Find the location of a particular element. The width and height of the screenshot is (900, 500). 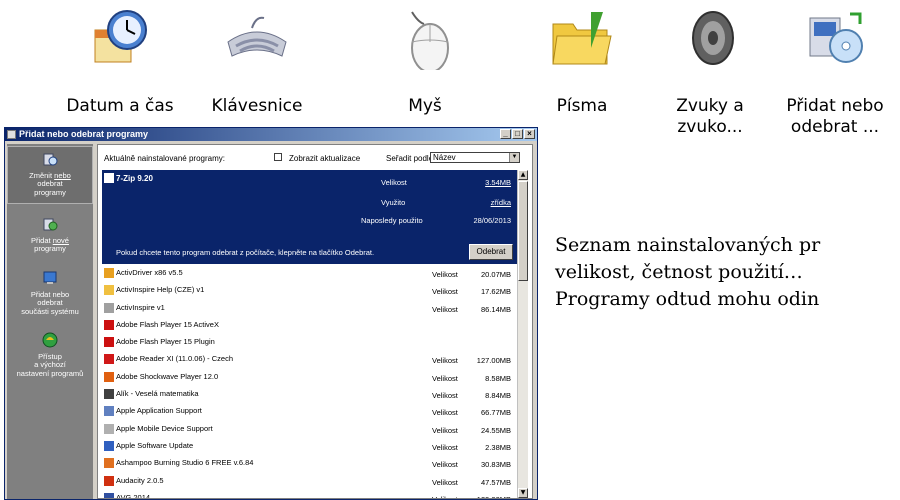

program-row: Audacity 2.0.5 Velikost 47.57MB is located at coordinates (309, 480).